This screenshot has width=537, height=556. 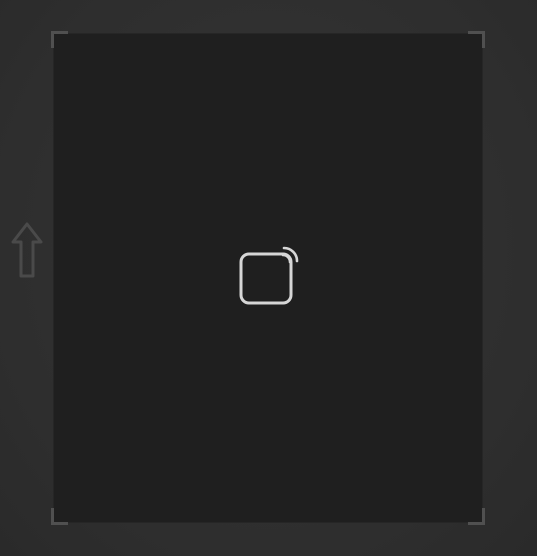 What do you see at coordinates (59, 516) in the screenshot?
I see `corner-marker-bottom-left` at bounding box center [59, 516].